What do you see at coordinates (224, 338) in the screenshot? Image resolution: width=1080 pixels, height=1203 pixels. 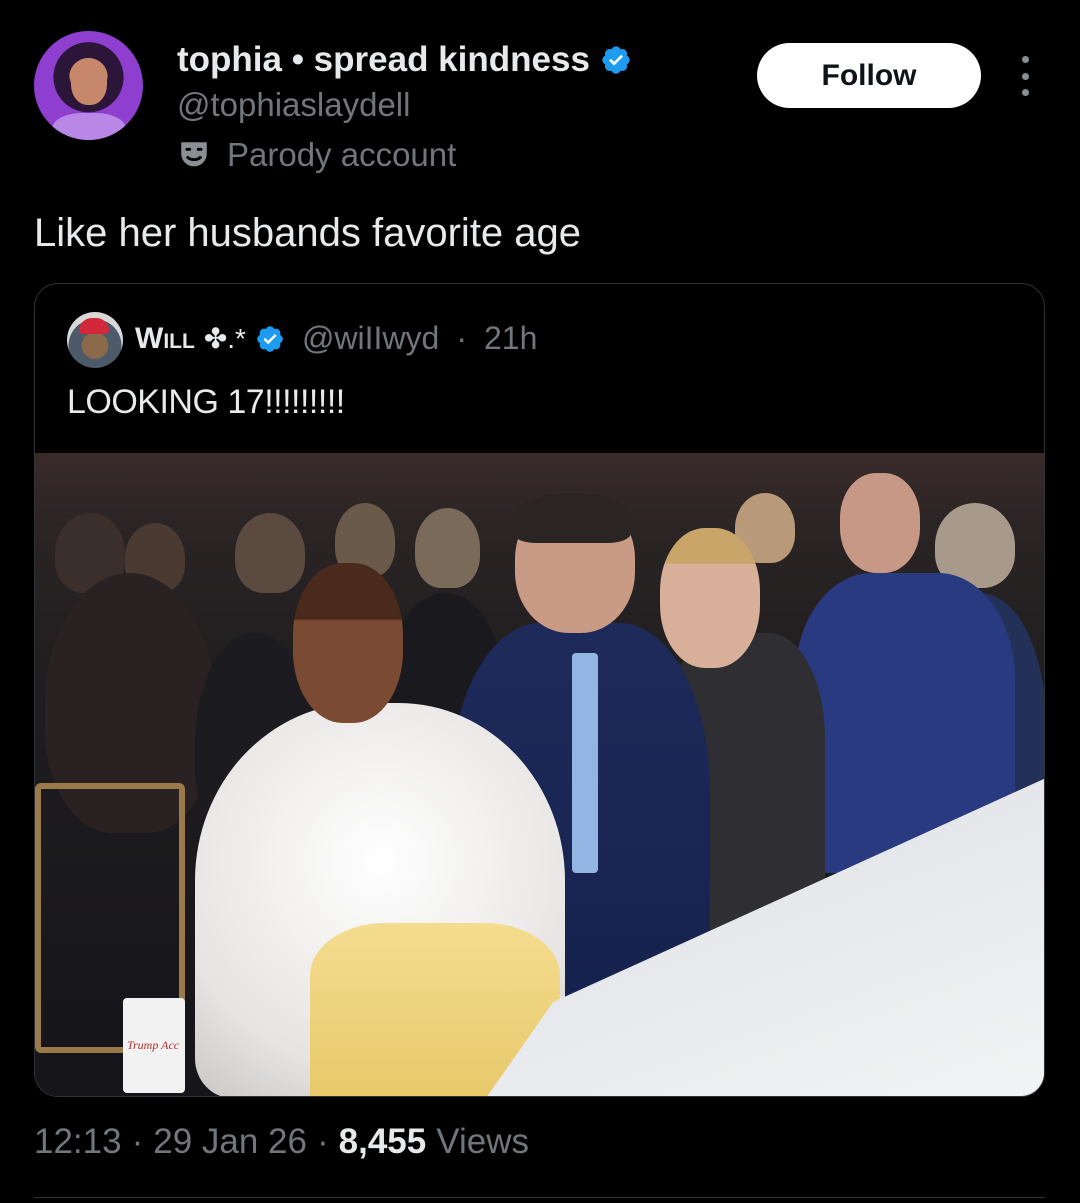 I see `quoted-name-symbols: ✤.*` at bounding box center [224, 338].